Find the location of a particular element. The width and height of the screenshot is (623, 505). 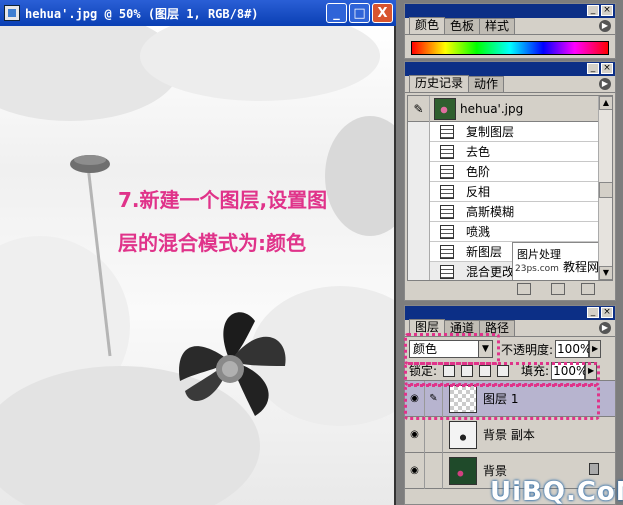

document-titlebar: hehua'.jpg @ 50% (图层 1, RGB/8#) _ □ X is located at coordinates (198, 13).